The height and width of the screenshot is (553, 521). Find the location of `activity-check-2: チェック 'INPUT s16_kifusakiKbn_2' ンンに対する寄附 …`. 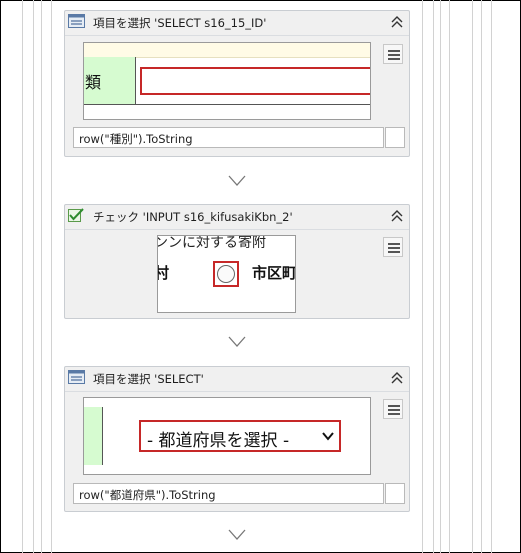

activity-check-2: チェック 'INPUT s16_kifusakiKbn_2' ンンに対する寄附 … is located at coordinates (237, 261).